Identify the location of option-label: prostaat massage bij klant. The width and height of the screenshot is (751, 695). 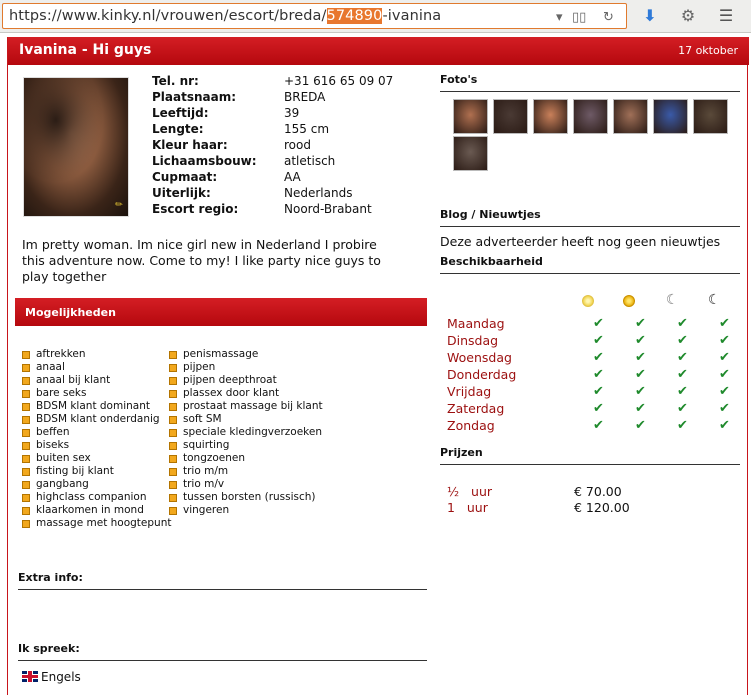
(253, 406).